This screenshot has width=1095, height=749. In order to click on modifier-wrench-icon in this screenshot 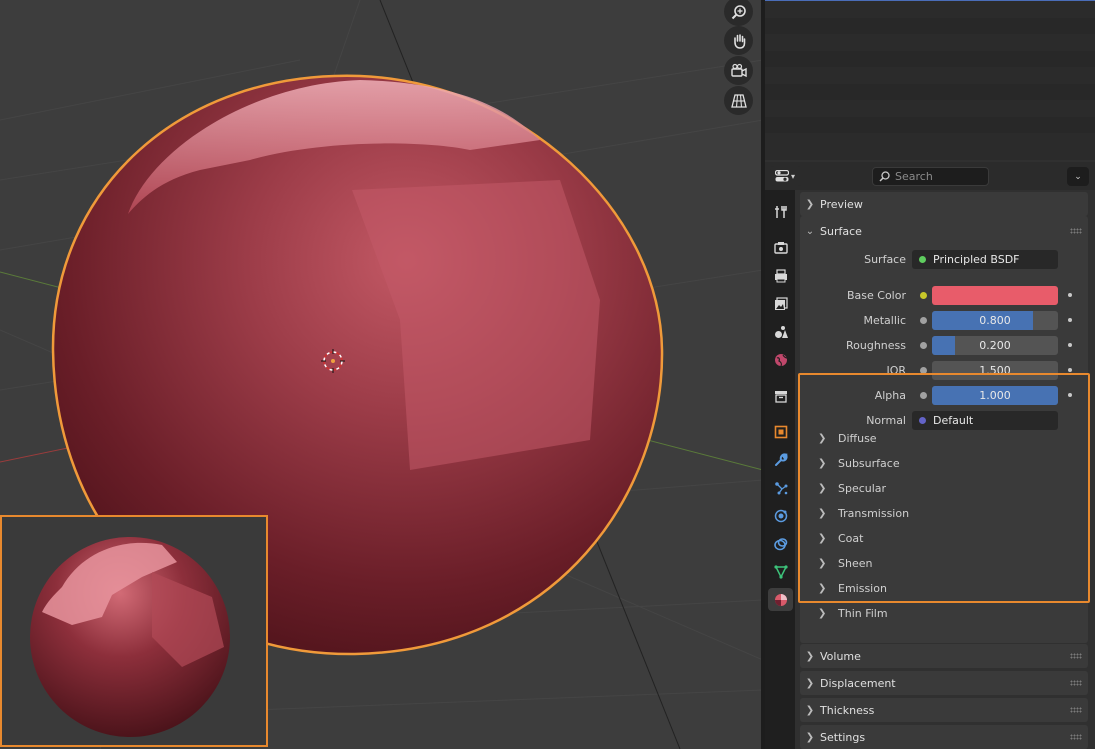, I will do `click(781, 459)`.